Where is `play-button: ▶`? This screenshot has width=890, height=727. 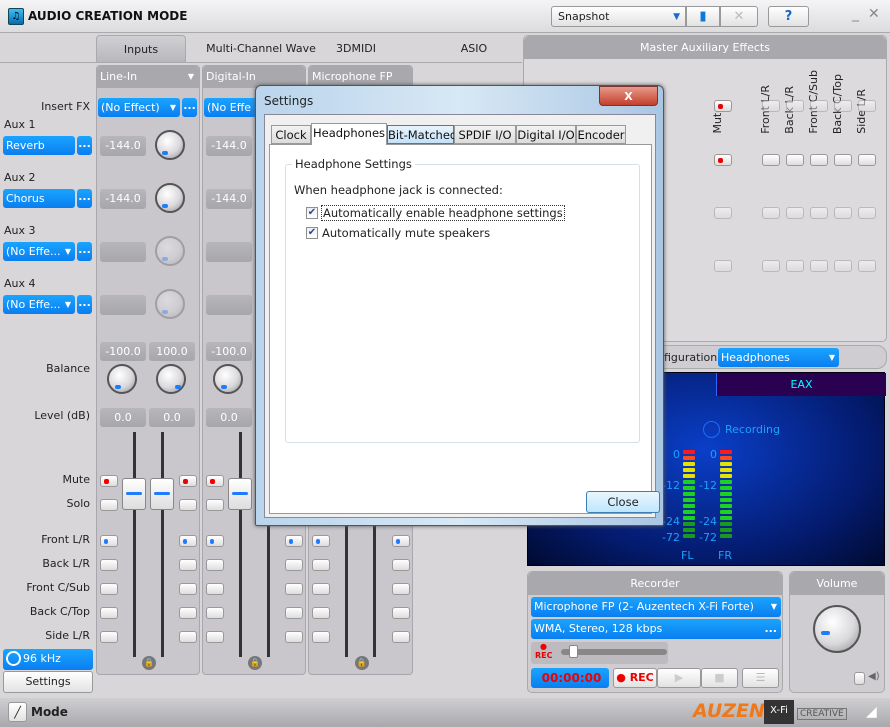 play-button: ▶ is located at coordinates (679, 678).